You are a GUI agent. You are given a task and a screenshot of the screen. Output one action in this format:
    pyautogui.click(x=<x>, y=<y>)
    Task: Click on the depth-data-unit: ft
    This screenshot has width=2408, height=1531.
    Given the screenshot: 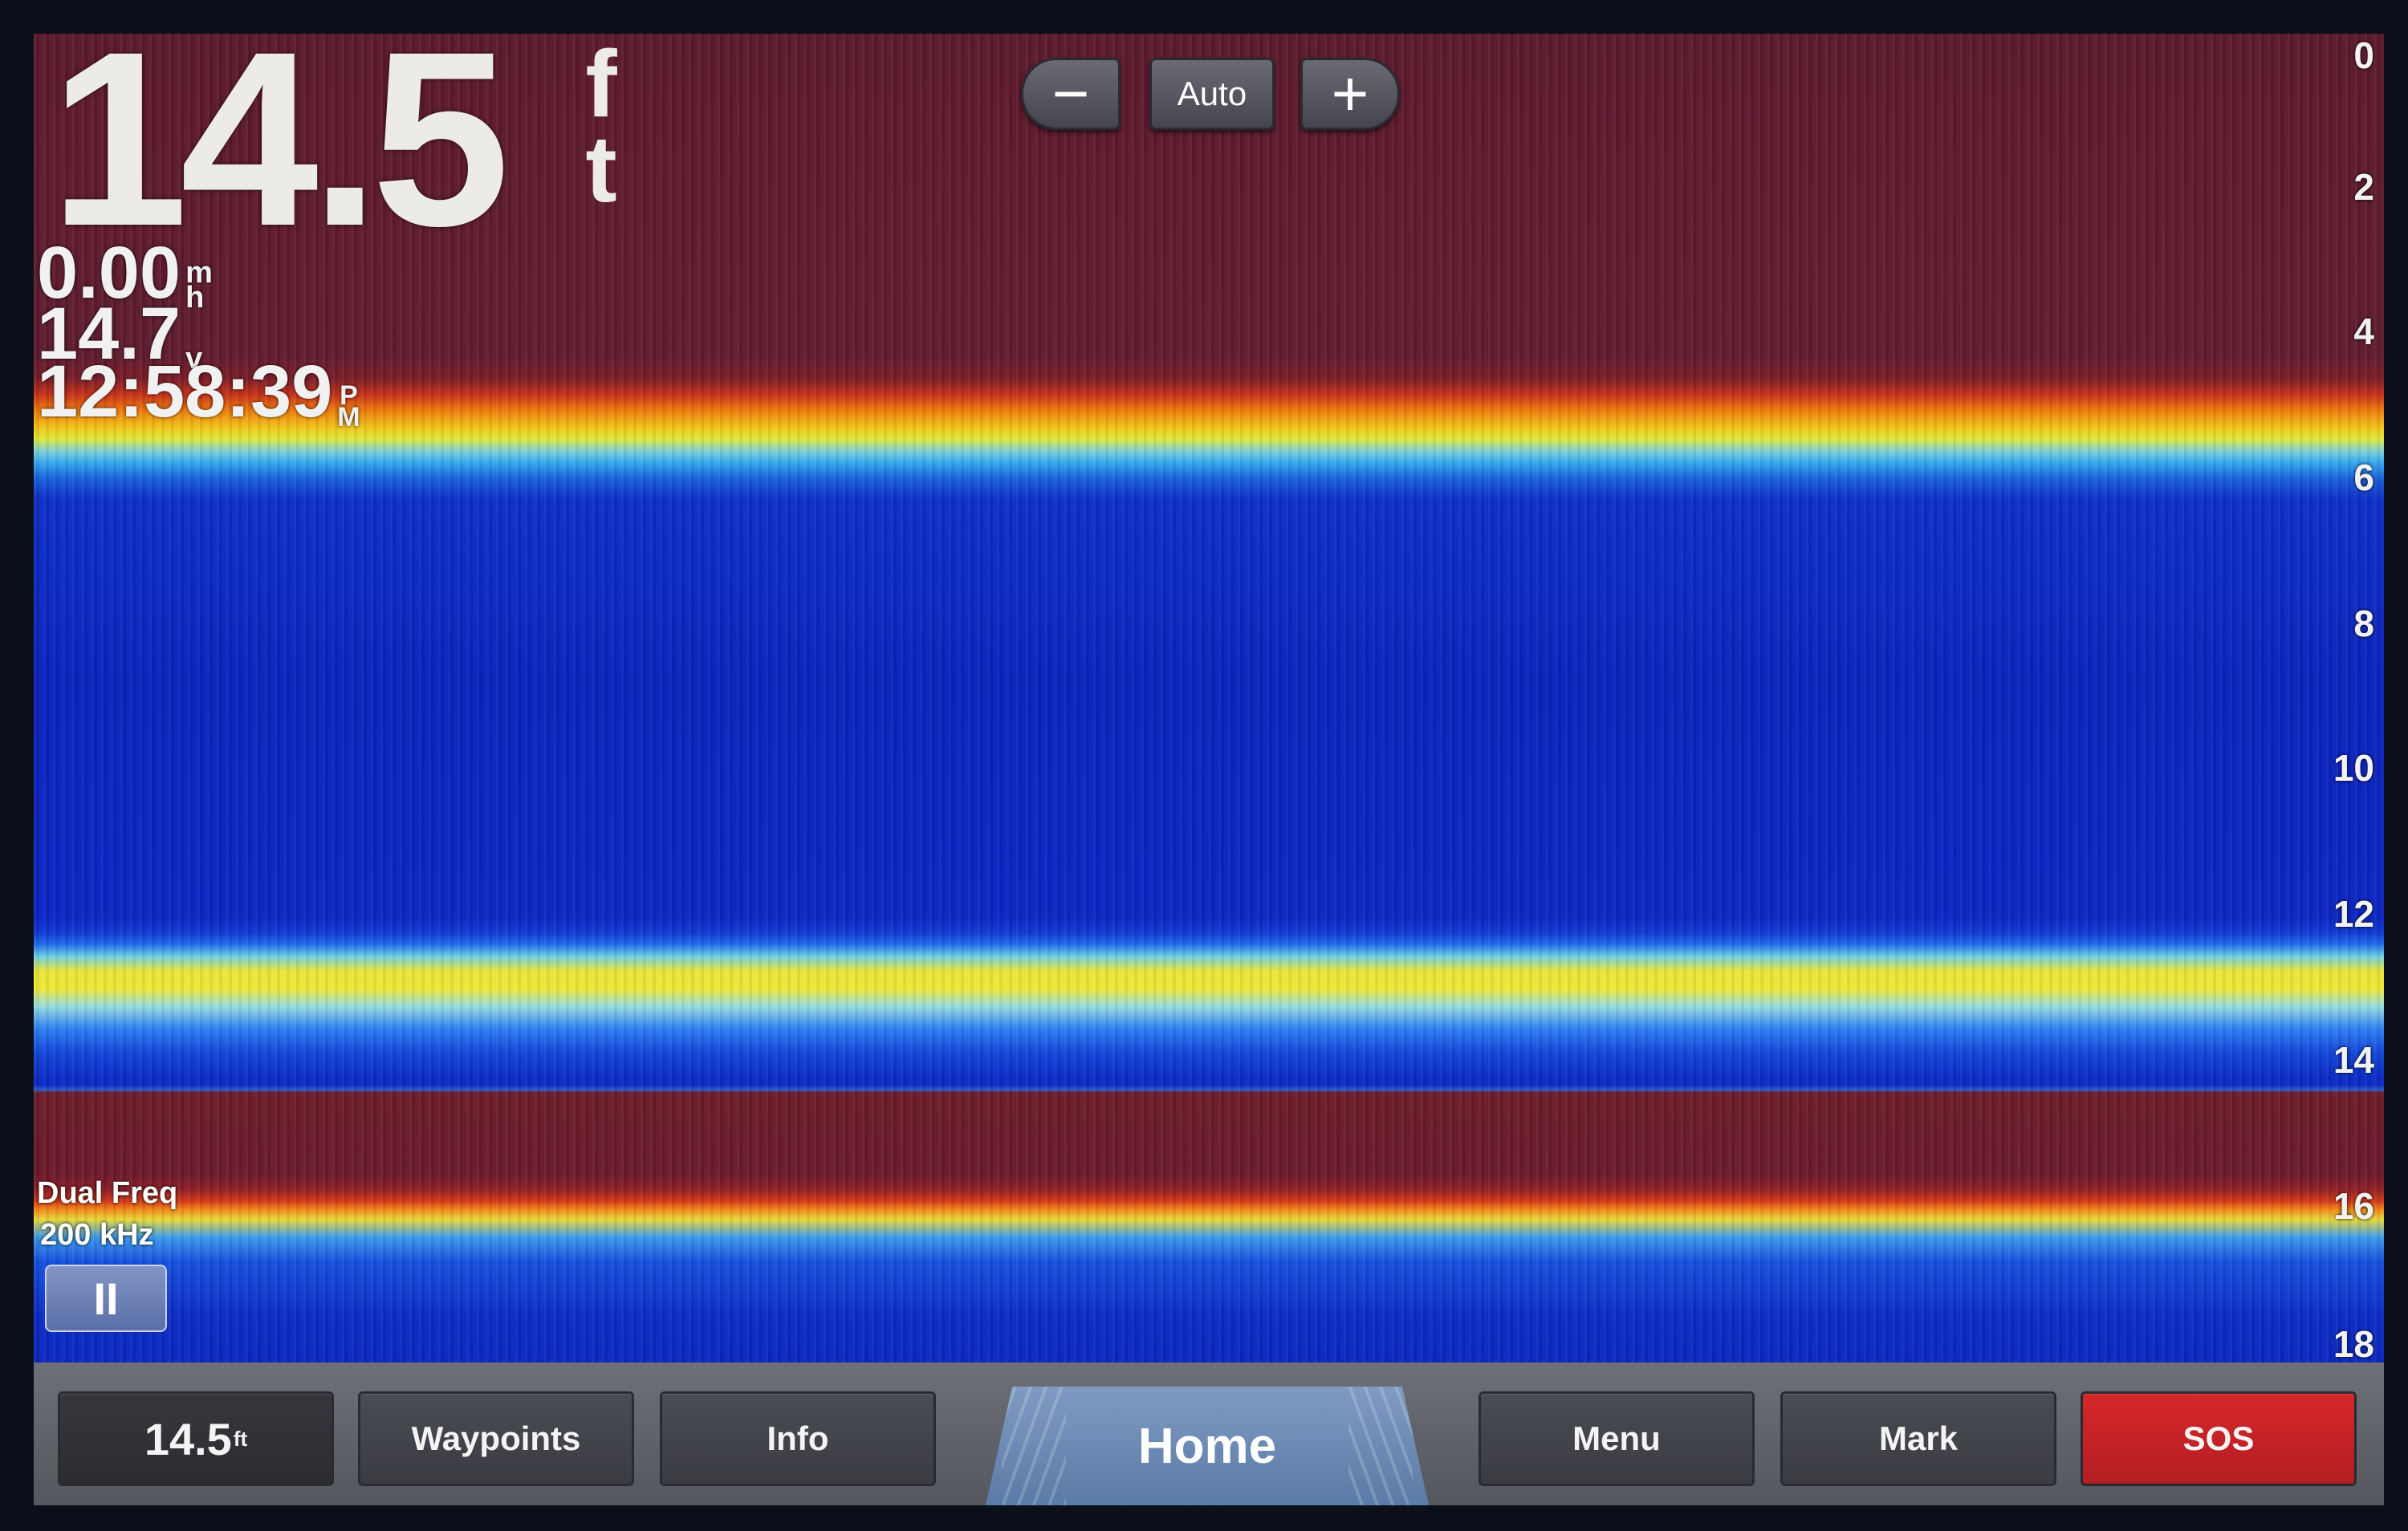 What is the action you would take?
    pyautogui.click(x=241, y=1438)
    